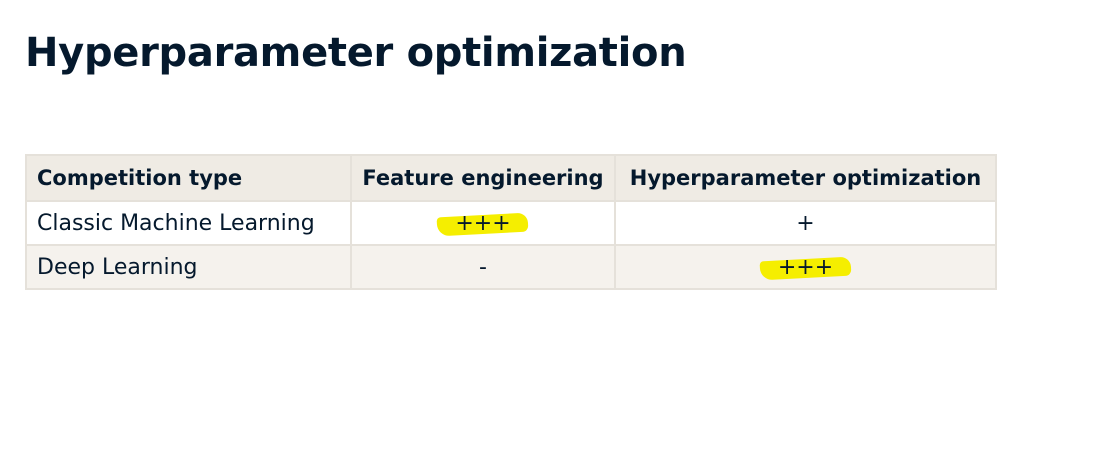  Describe the element at coordinates (483, 178) in the screenshot. I see `column-header-feature-engineering: Feature engineering` at that location.